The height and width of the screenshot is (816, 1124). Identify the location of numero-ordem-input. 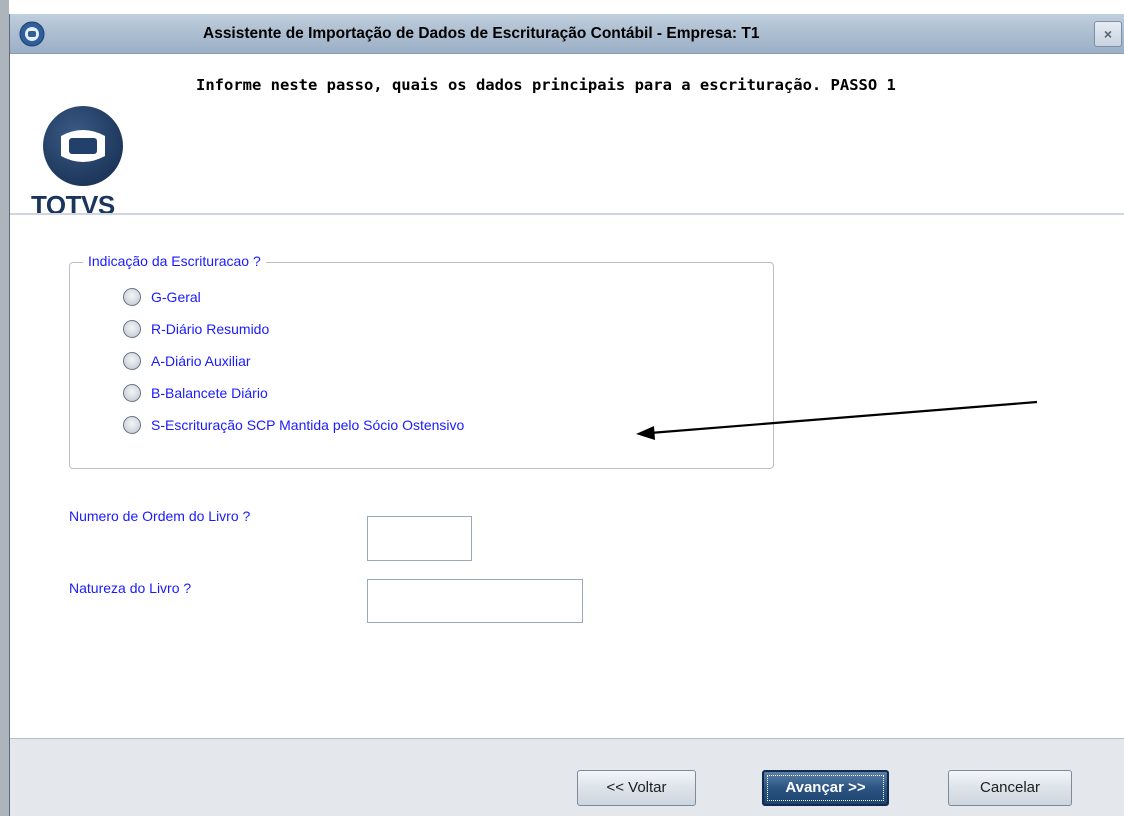
(419, 538).